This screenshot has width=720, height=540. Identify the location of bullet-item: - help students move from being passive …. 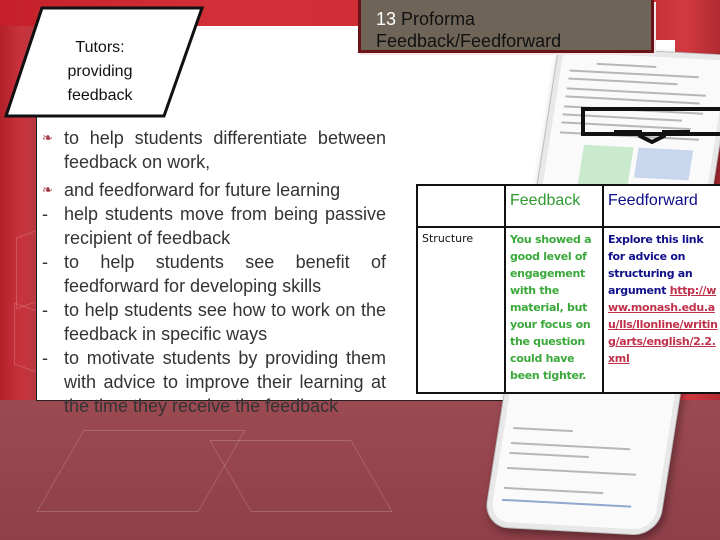
(214, 226).